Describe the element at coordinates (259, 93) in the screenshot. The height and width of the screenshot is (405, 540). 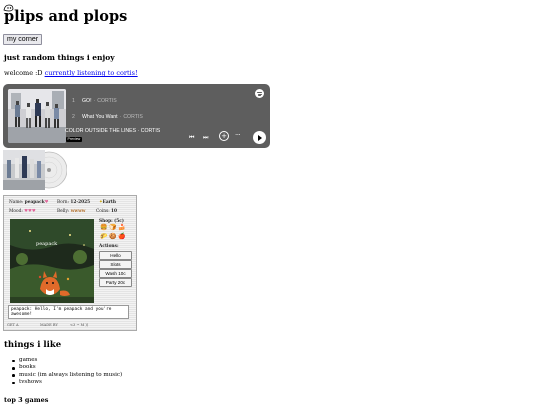
I see `spotify-logo-icon` at that location.